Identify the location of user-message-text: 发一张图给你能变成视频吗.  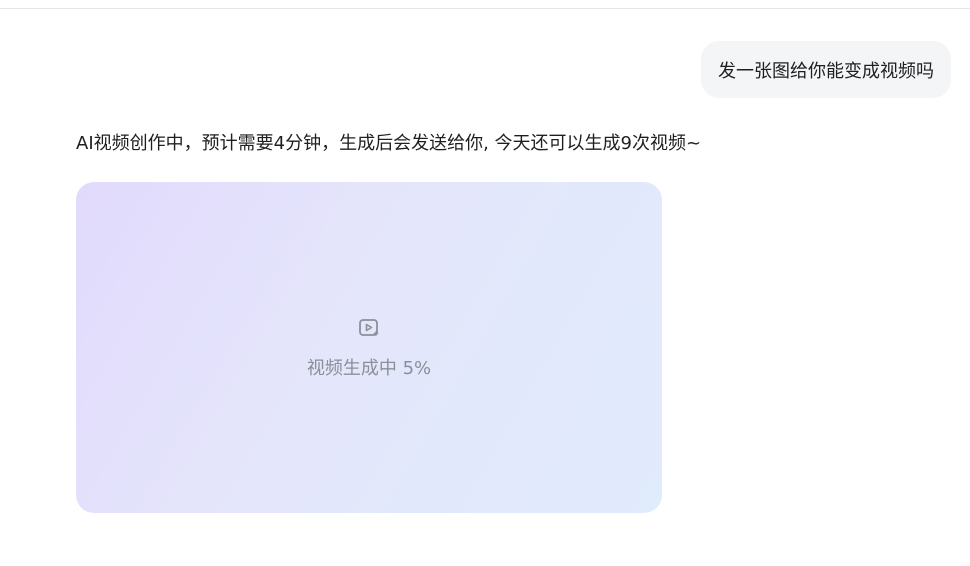
(826, 71).